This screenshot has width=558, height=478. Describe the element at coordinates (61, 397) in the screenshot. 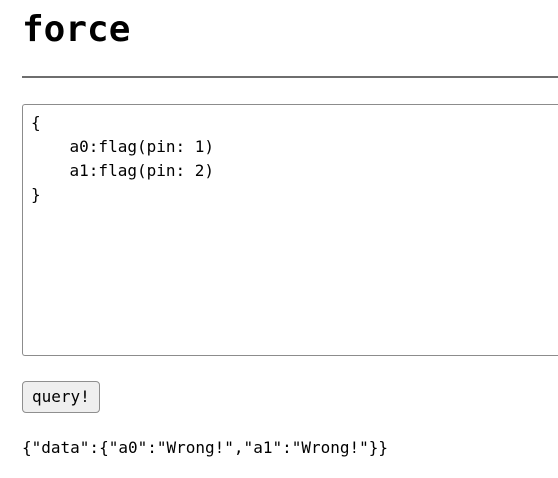

I see `query-button: query!` at that location.